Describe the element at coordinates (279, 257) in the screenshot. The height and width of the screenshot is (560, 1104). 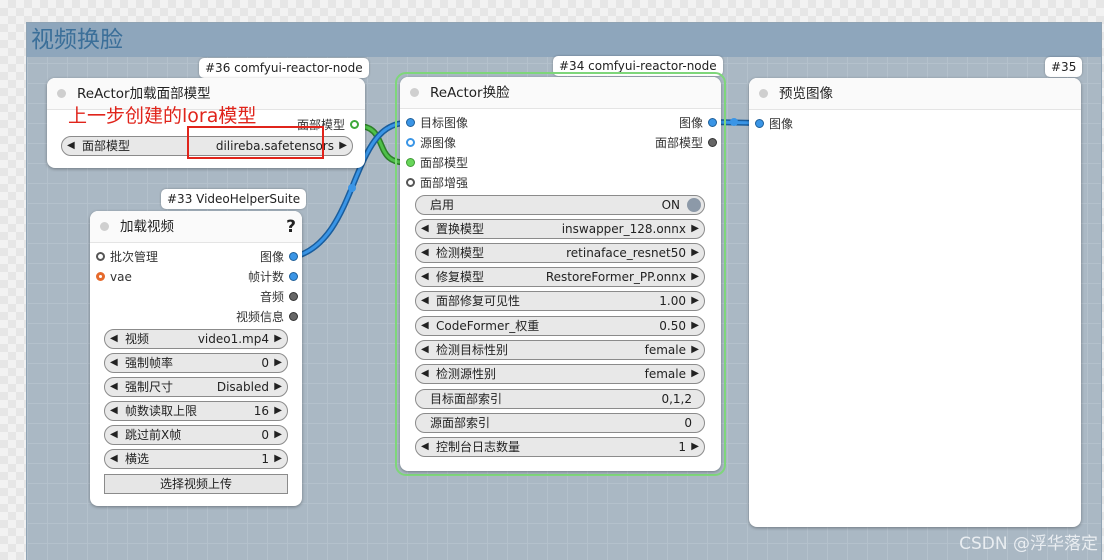
I see `node33-output-image: 图像` at that location.